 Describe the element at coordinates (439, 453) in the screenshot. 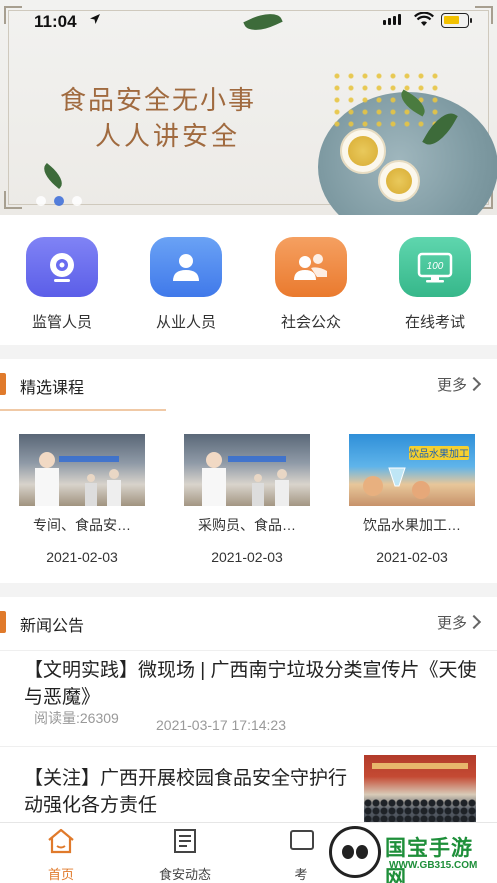

I see `thumbnail-caption: 饮品水果加工` at that location.